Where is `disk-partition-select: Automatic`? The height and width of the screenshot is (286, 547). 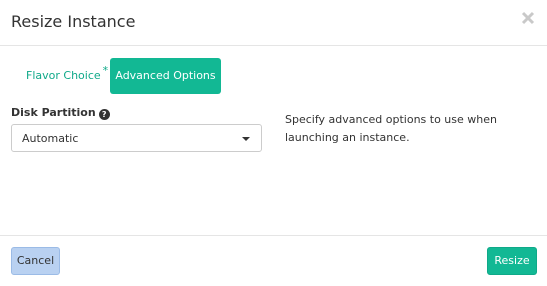
disk-partition-select: Automatic is located at coordinates (136, 138).